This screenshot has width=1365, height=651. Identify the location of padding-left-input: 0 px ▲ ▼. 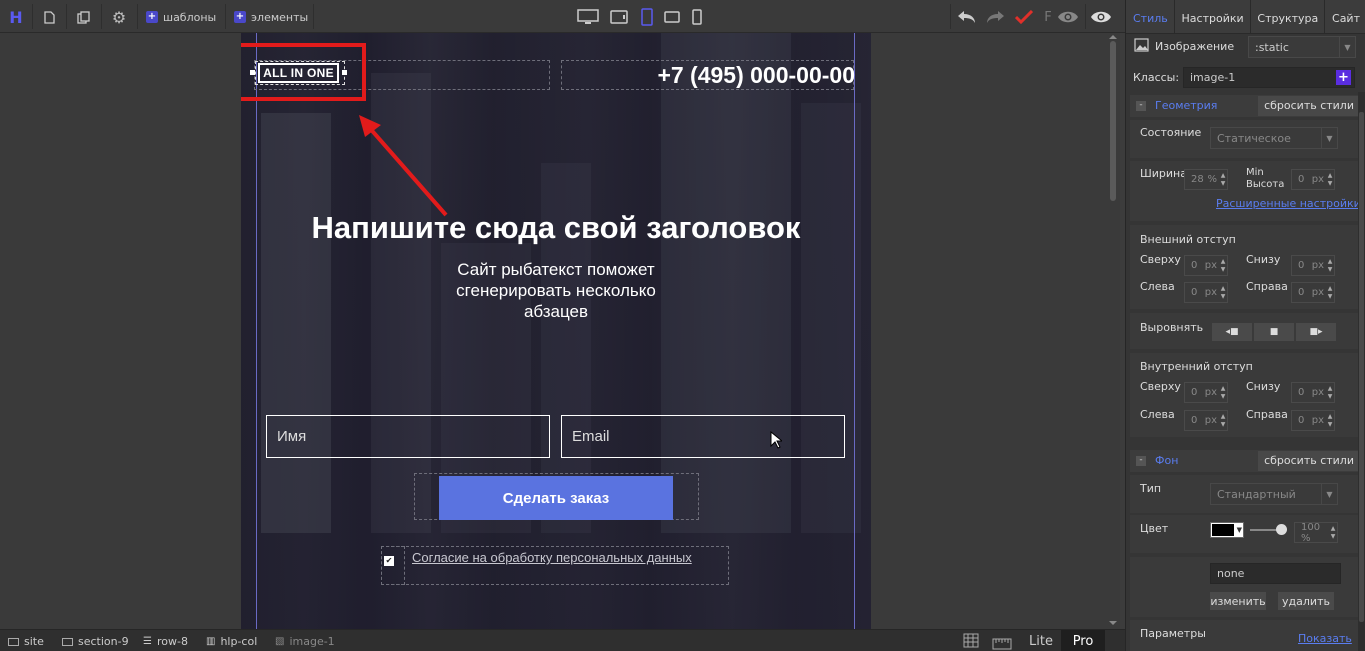
(1206, 420).